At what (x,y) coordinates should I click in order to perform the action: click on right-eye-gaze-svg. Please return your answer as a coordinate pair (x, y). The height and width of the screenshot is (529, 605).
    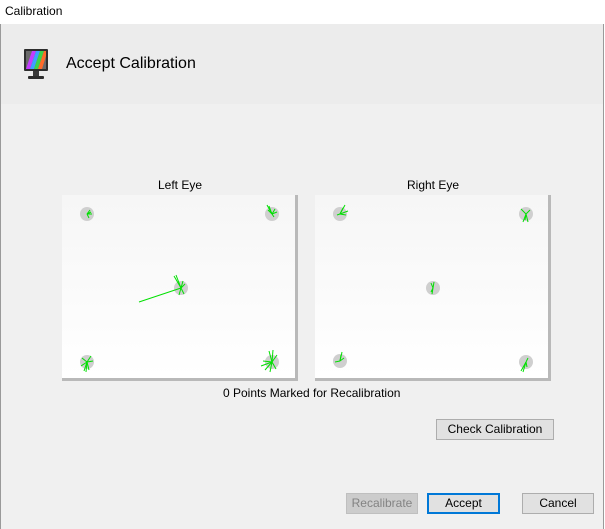
    Looking at the image, I should click on (433, 288).